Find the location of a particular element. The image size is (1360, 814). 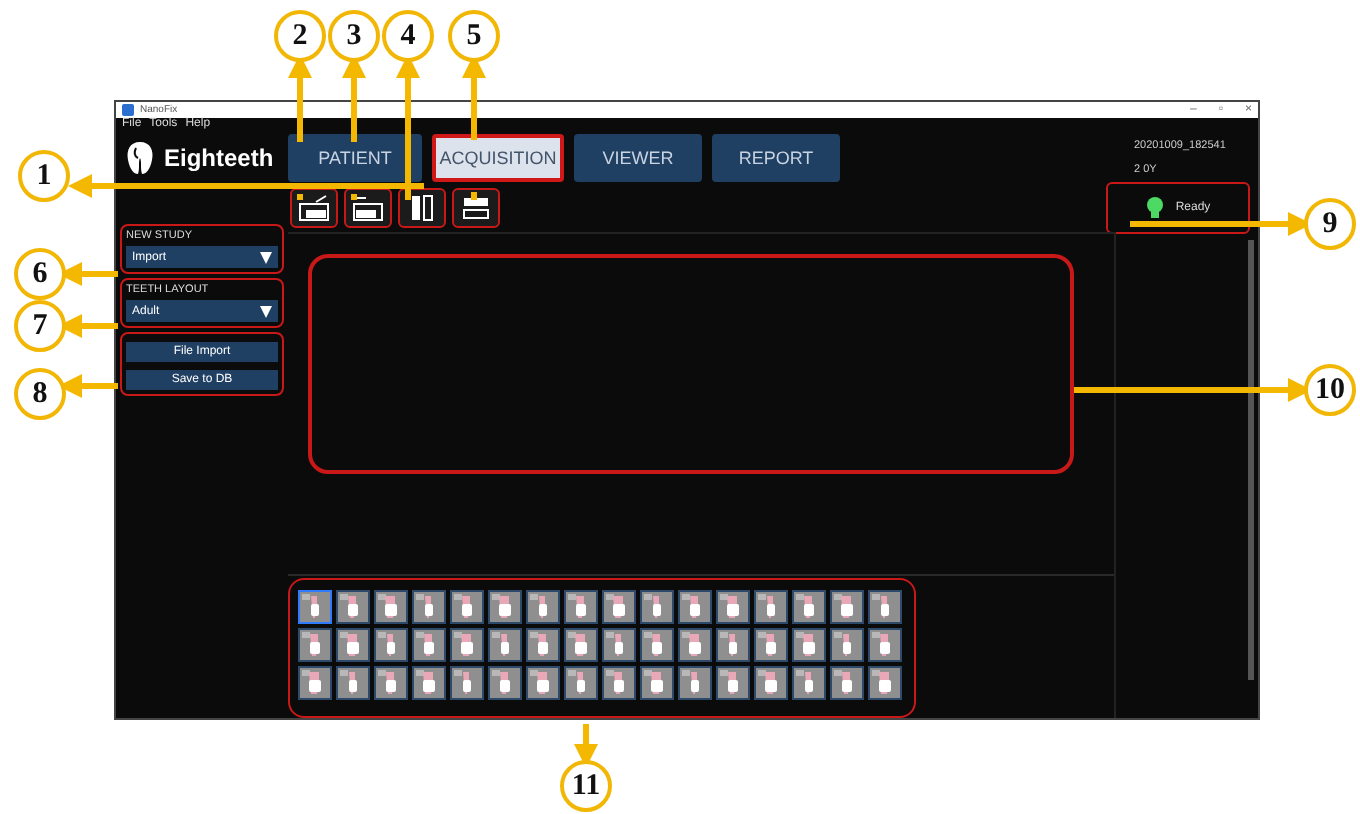

nav-tab: ACQUISITION is located at coordinates (498, 158).